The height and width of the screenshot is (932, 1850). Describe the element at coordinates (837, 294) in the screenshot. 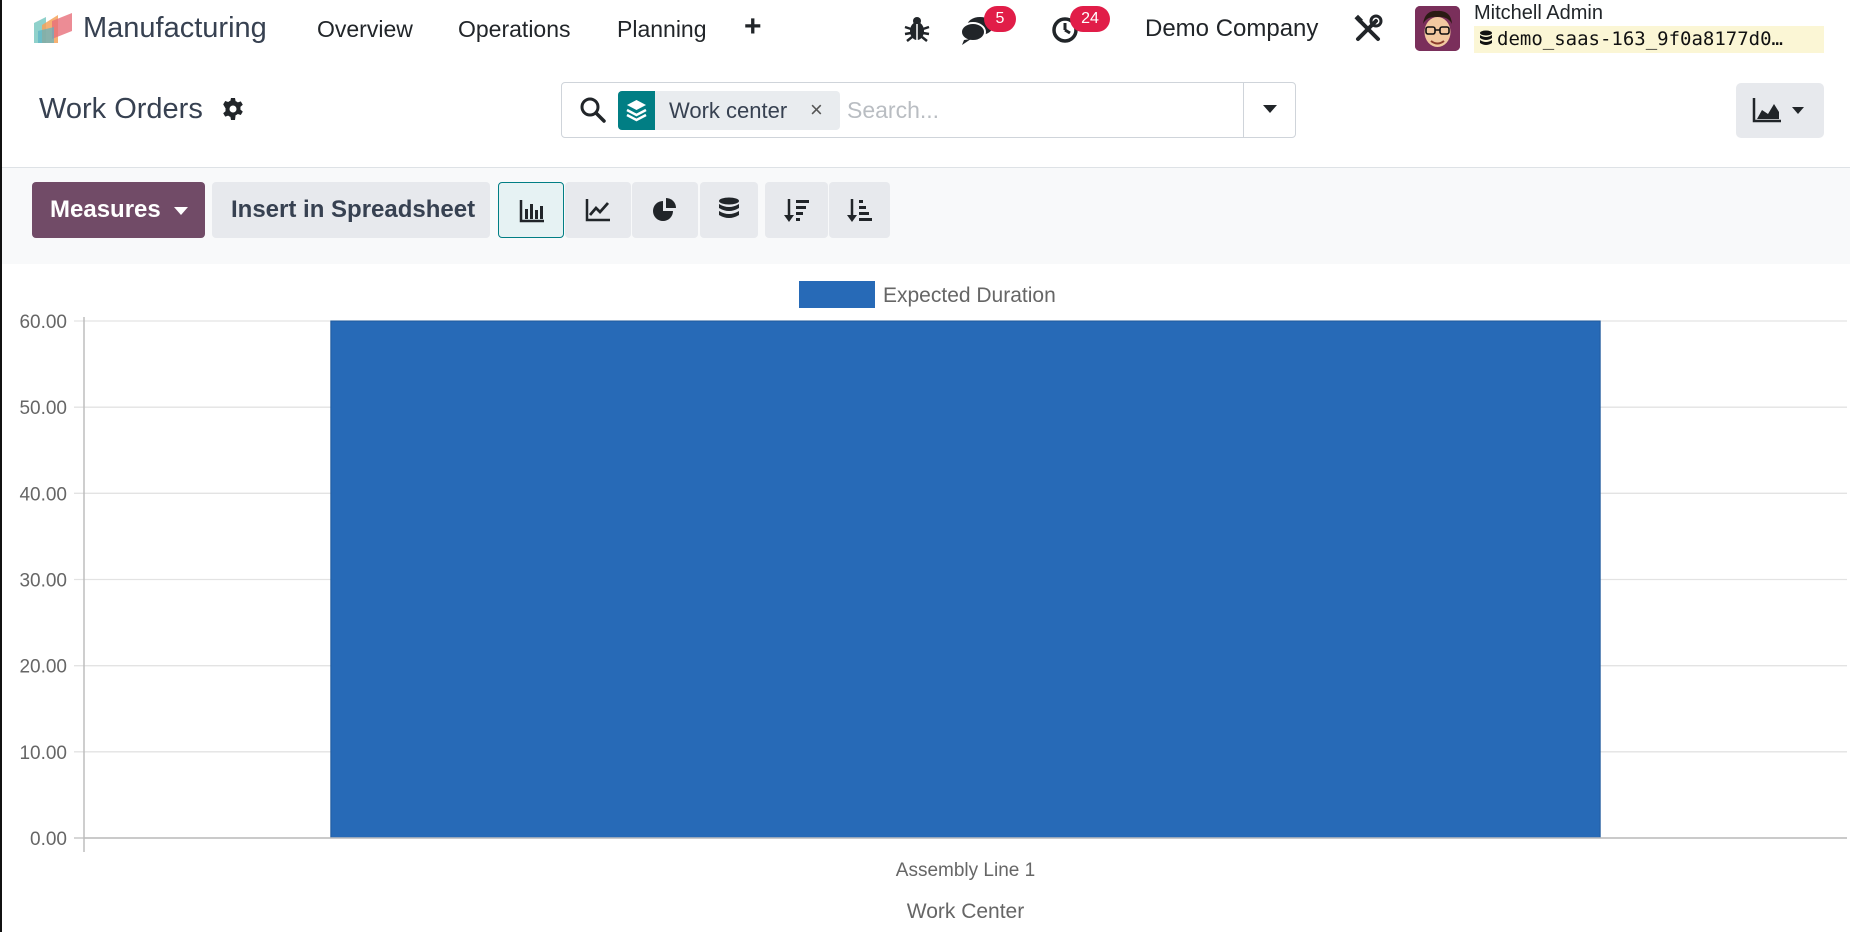

I see `legend-swatch` at that location.